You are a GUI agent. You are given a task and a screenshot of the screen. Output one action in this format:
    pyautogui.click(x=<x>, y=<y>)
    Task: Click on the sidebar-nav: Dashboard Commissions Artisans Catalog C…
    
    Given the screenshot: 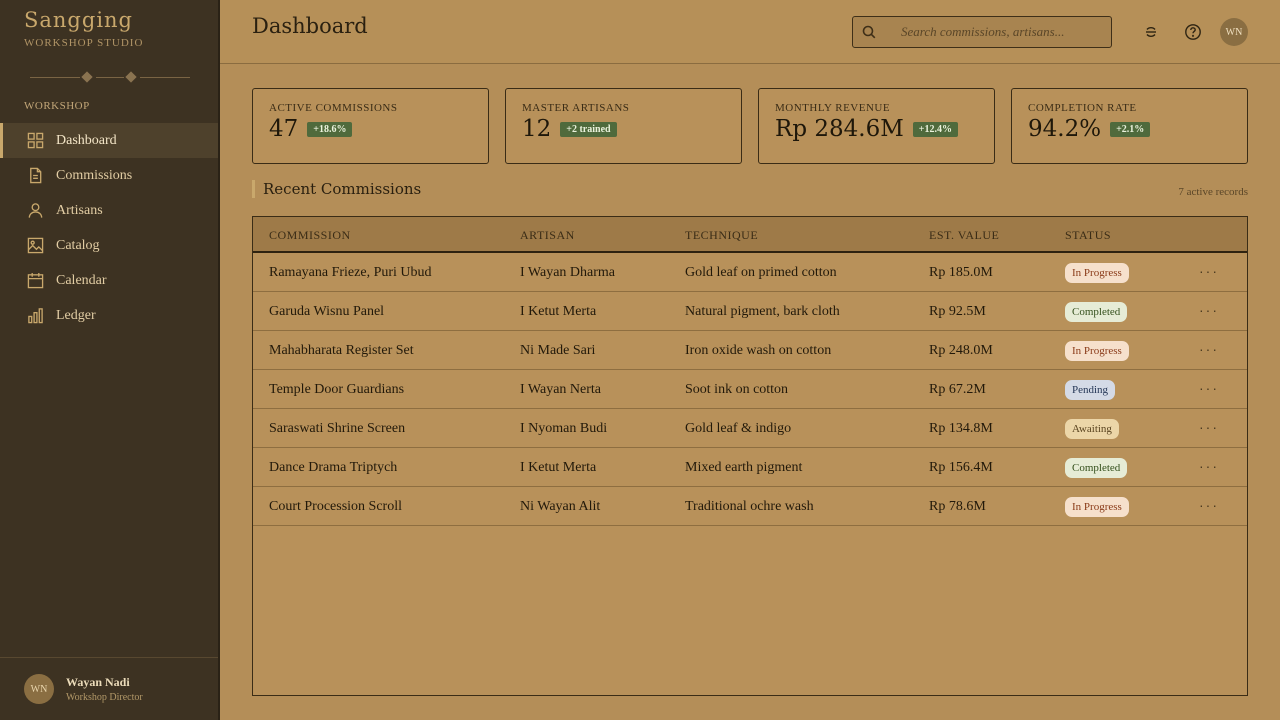 What is the action you would take?
    pyautogui.click(x=109, y=228)
    